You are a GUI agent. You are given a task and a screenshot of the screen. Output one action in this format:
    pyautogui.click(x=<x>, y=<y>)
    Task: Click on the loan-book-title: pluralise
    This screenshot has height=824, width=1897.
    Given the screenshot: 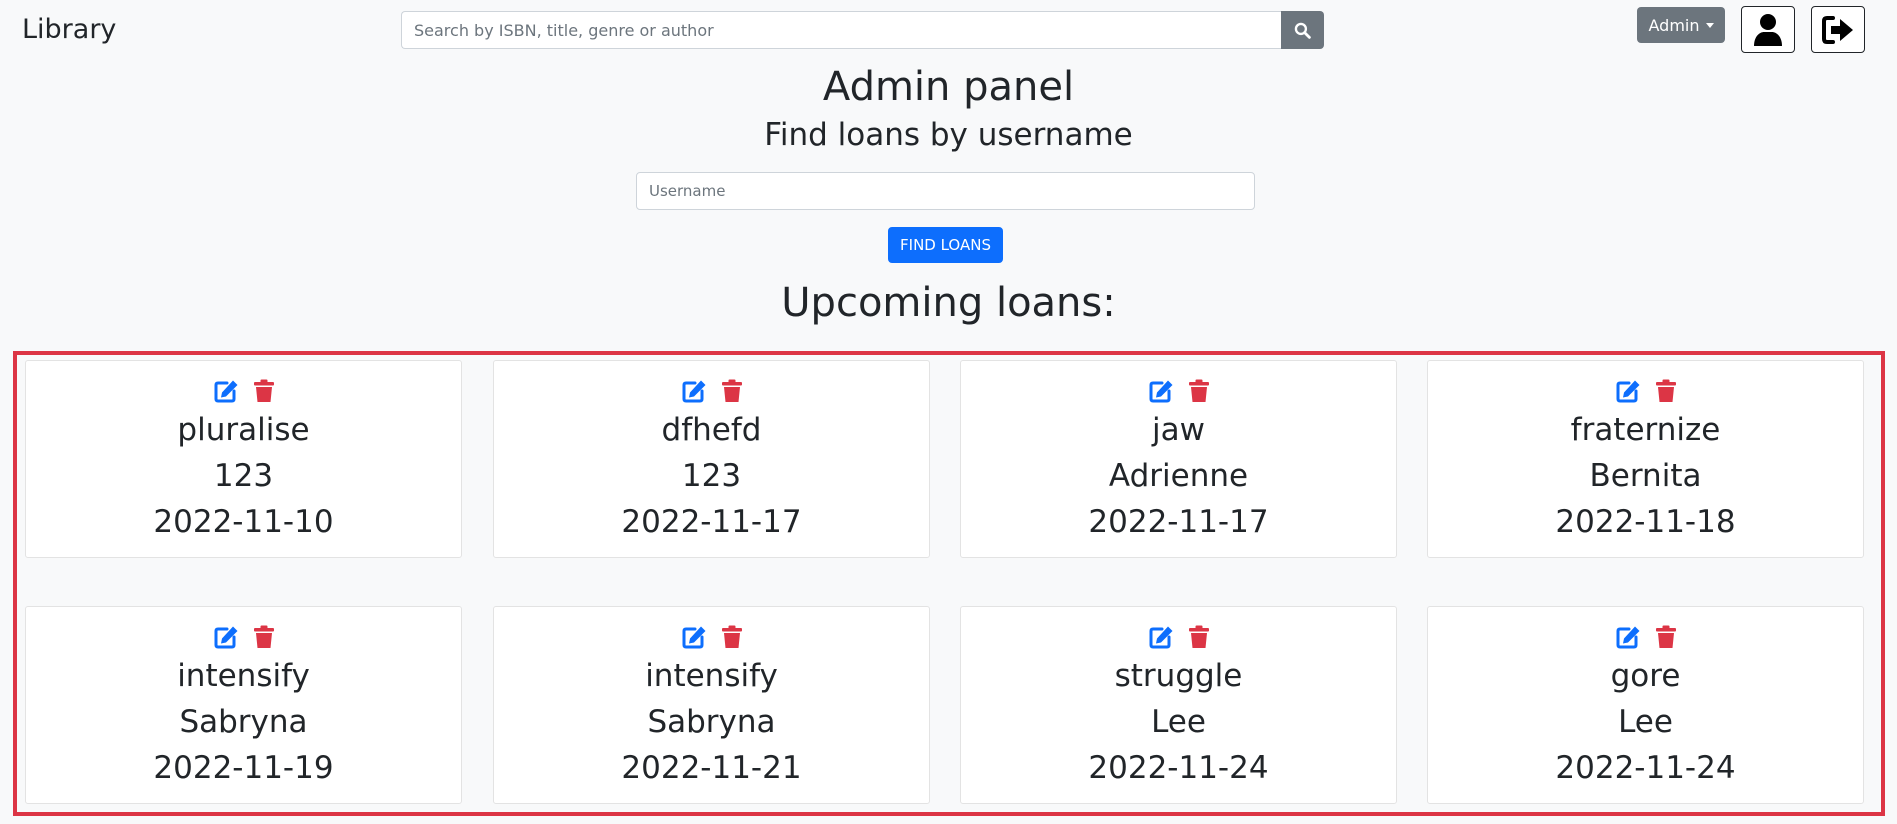 What is the action you would take?
    pyautogui.click(x=243, y=430)
    